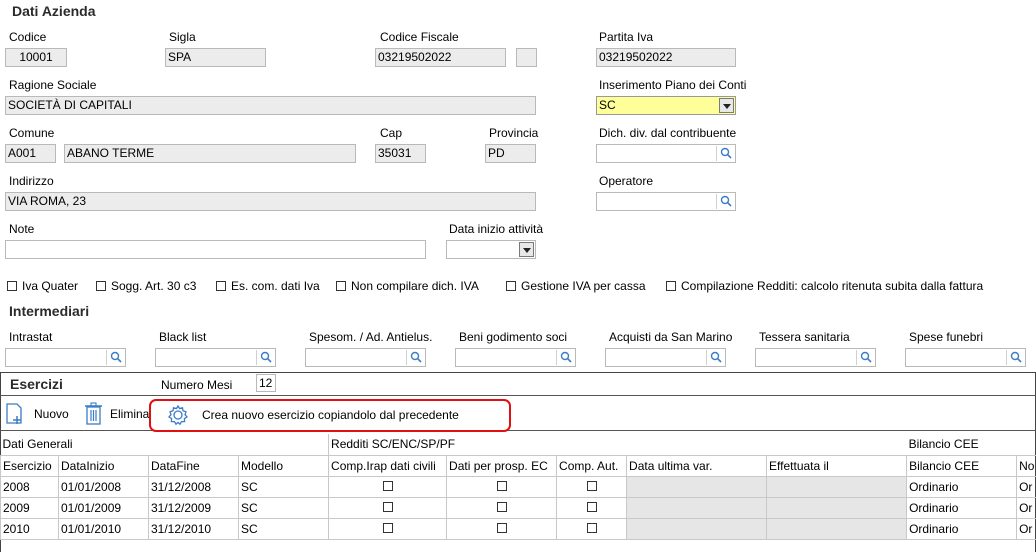 This screenshot has height=552, width=1036. I want to click on column-header: DataFine, so click(193, 465).